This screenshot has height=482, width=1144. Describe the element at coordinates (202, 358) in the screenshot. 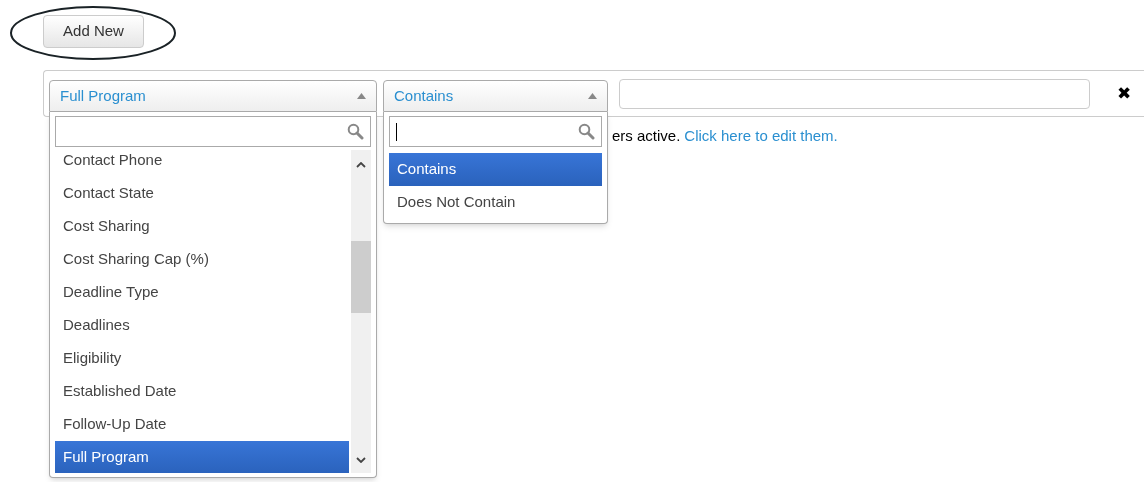

I see `dropdown-option: Eligibility` at that location.